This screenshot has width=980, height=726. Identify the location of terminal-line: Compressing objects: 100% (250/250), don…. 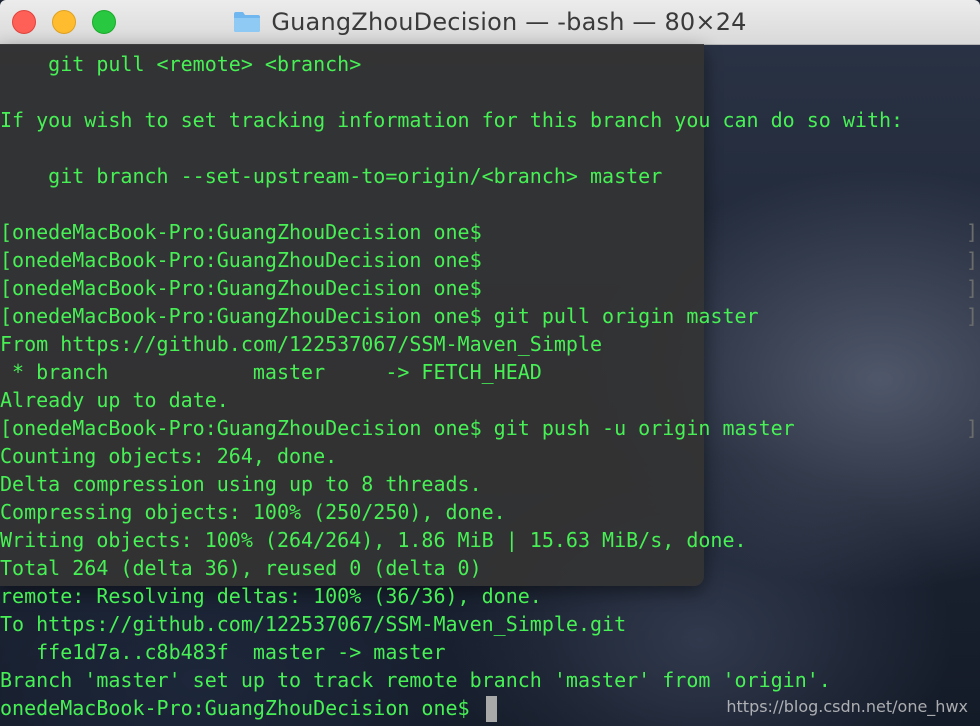
(253, 512).